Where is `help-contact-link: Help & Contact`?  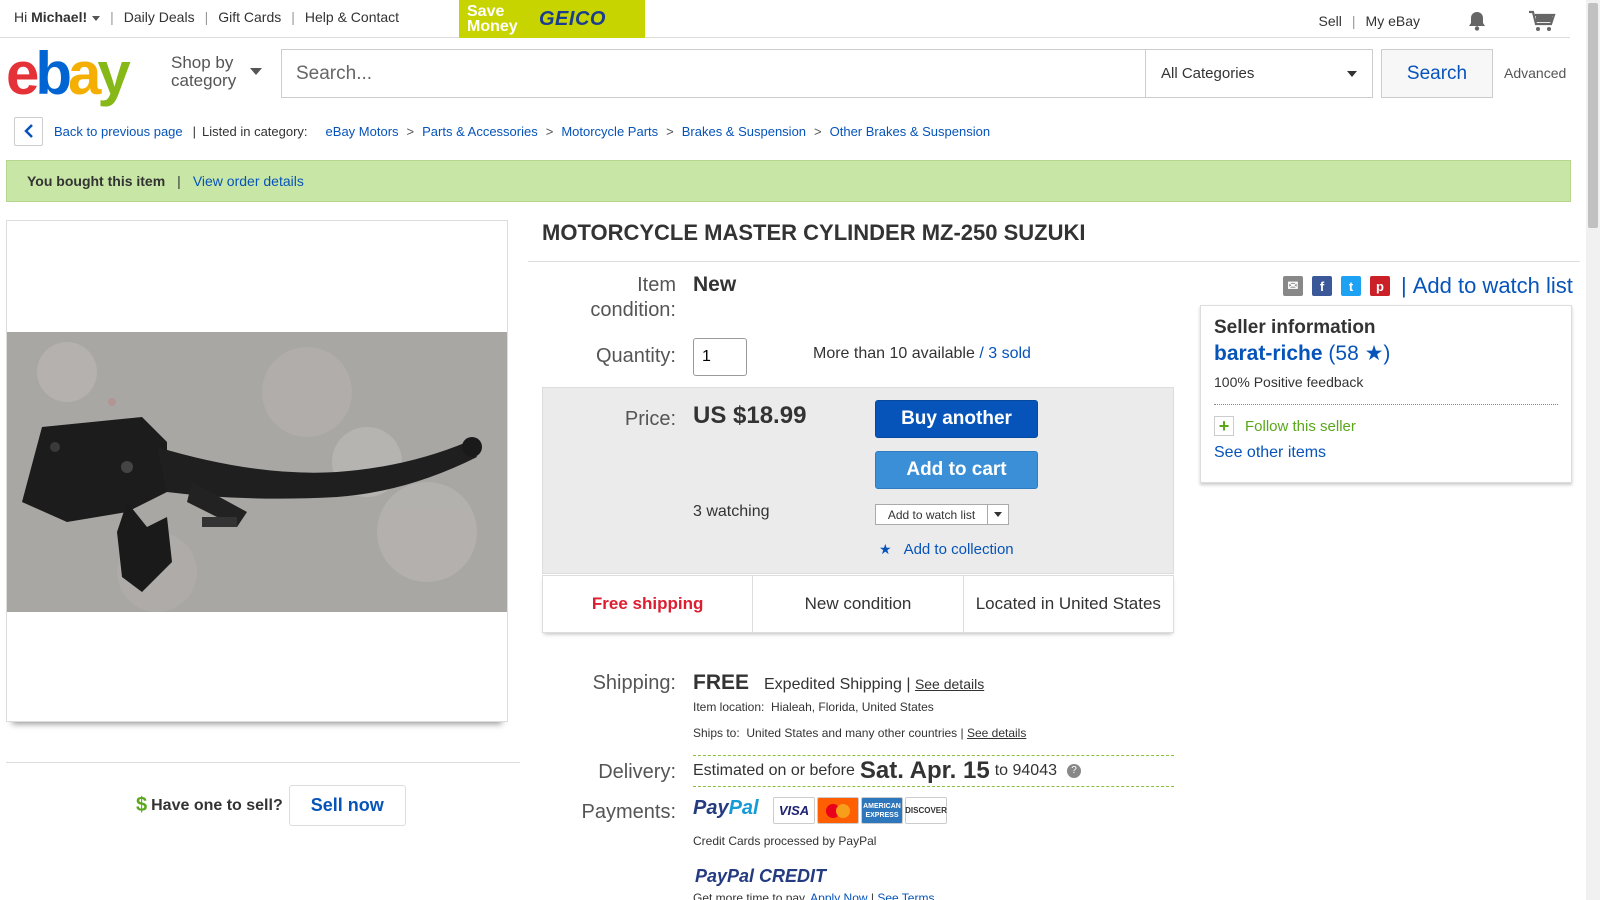
help-contact-link: Help & Contact is located at coordinates (352, 17).